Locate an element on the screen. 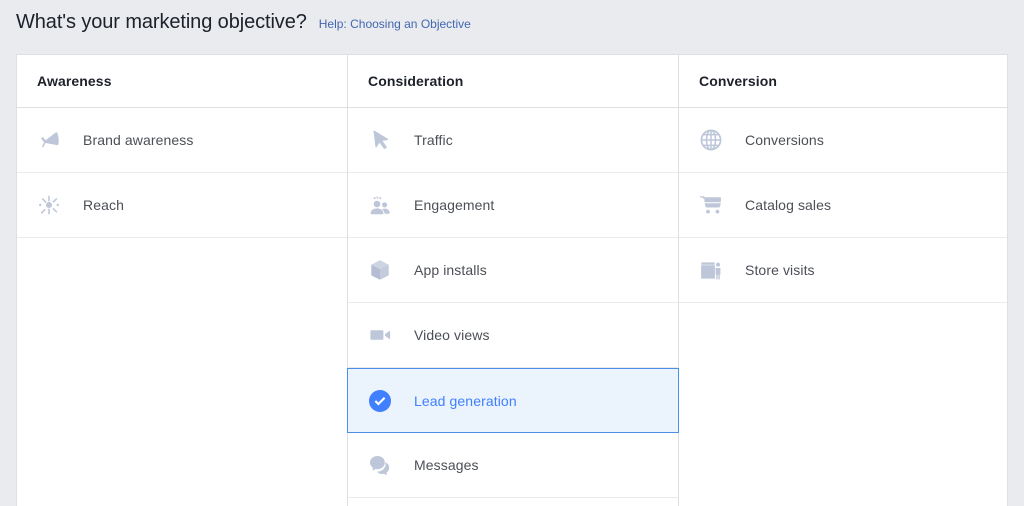  storefront-icon is located at coordinates (711, 270).